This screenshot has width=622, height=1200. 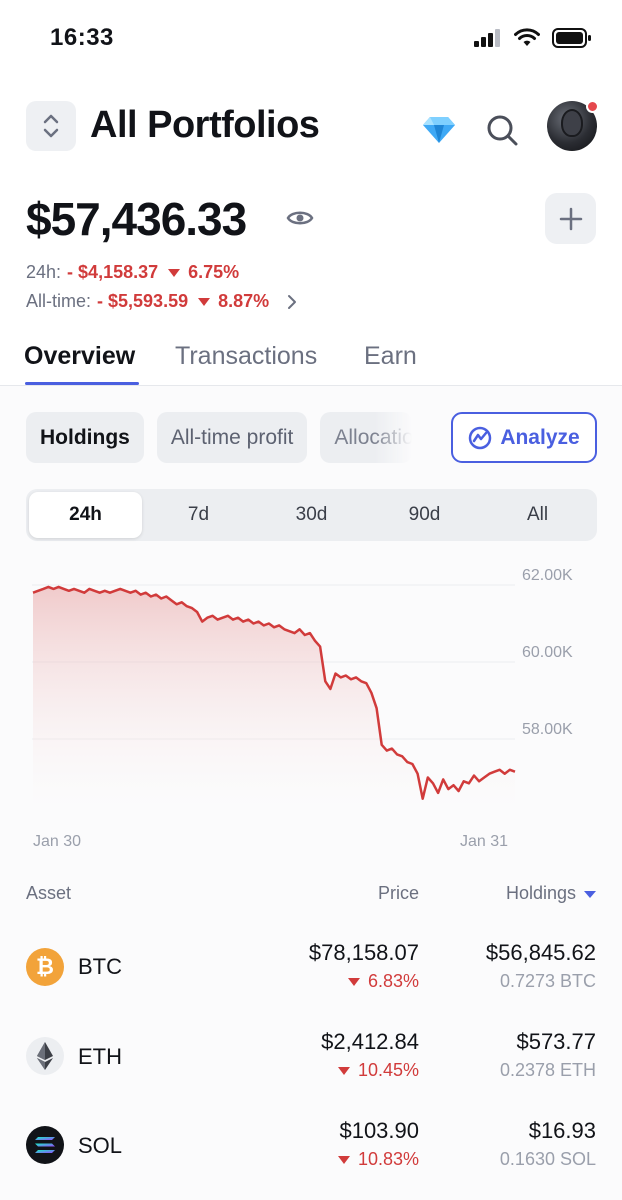 What do you see at coordinates (398, 893) in the screenshot?
I see `column-header-price: Price` at bounding box center [398, 893].